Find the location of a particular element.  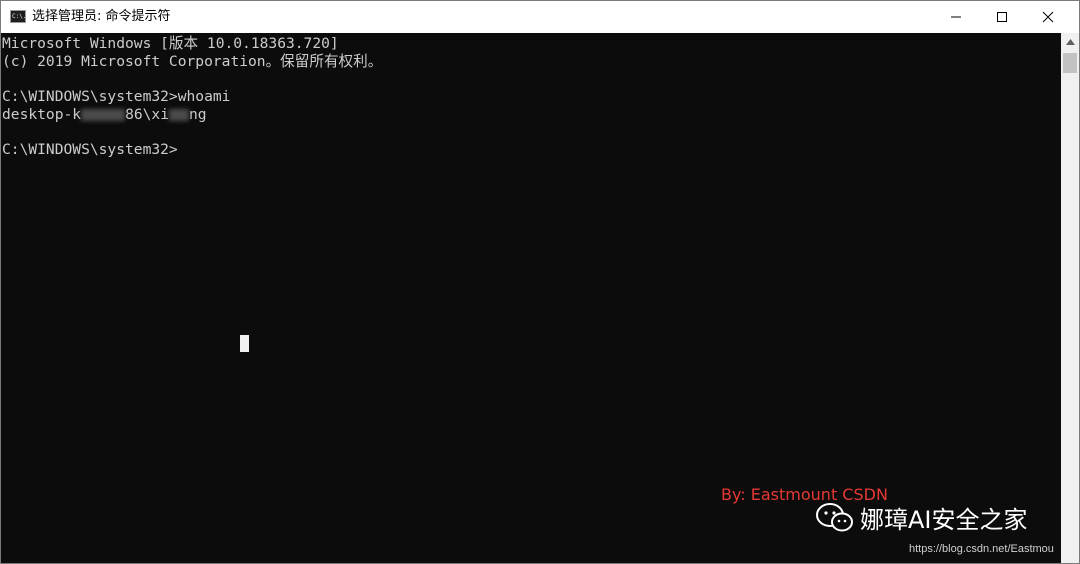

watermark-brand: 娜璋AI安全之家 is located at coordinates (922, 517).